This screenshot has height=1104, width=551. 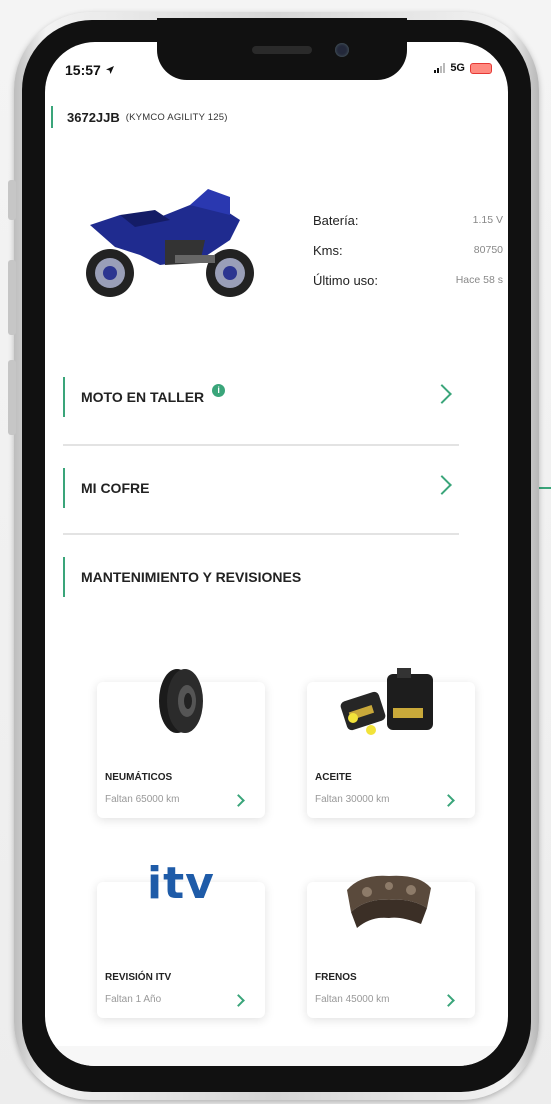 What do you see at coordinates (12, 200) in the screenshot?
I see `side-button-mute` at bounding box center [12, 200].